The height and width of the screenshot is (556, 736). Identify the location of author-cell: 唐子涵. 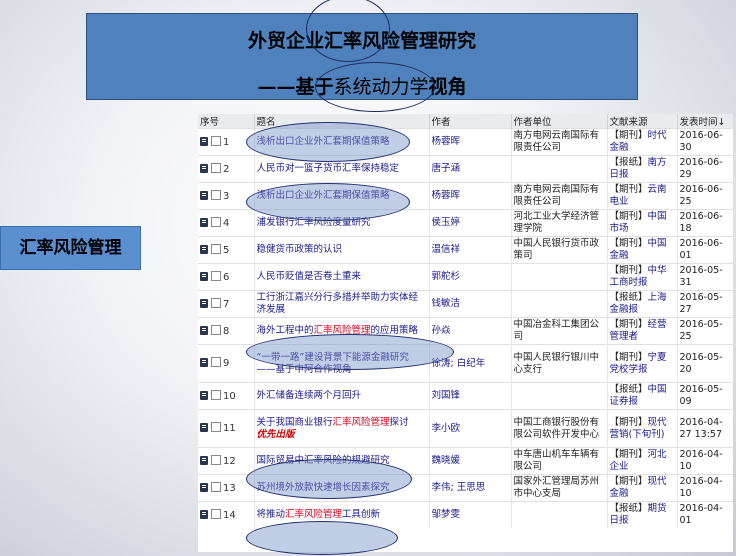
(470, 169).